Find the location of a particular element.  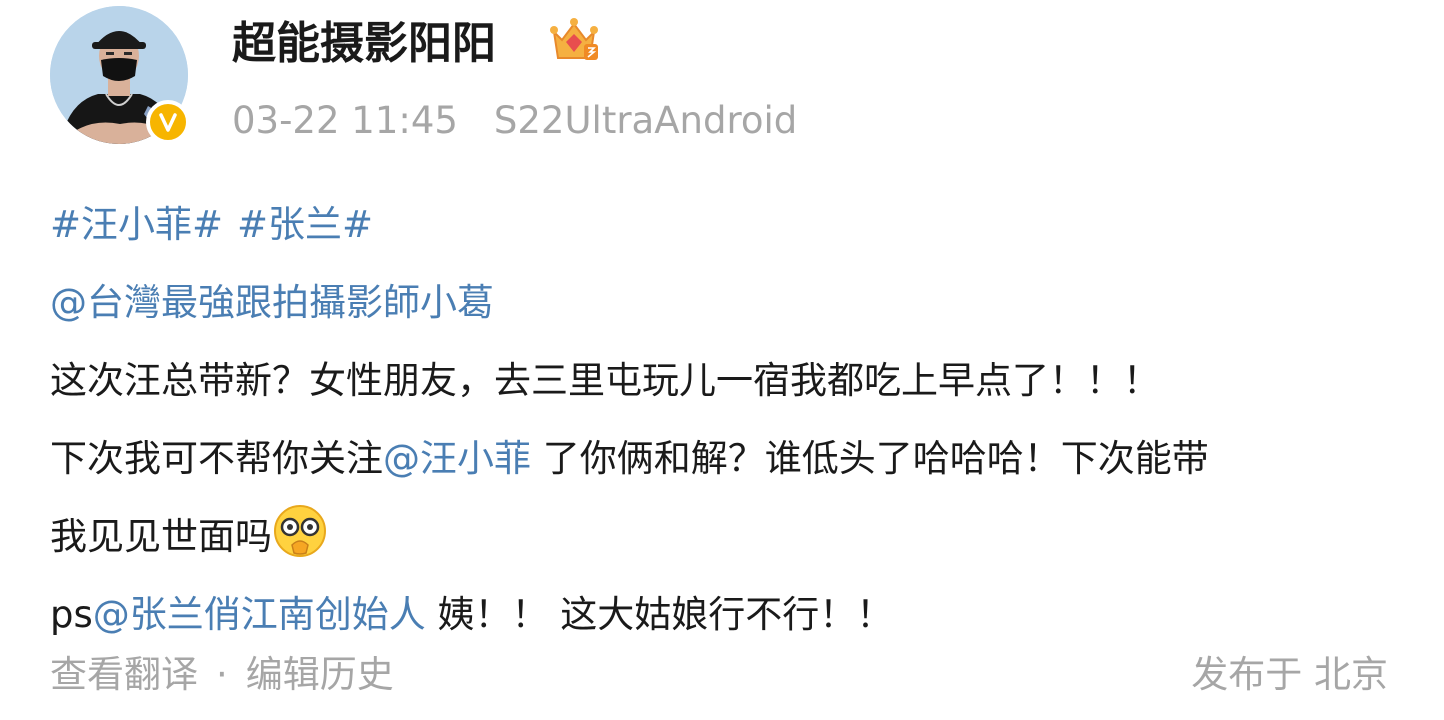

topic-link: #汪小菲# is located at coordinates (136, 224).